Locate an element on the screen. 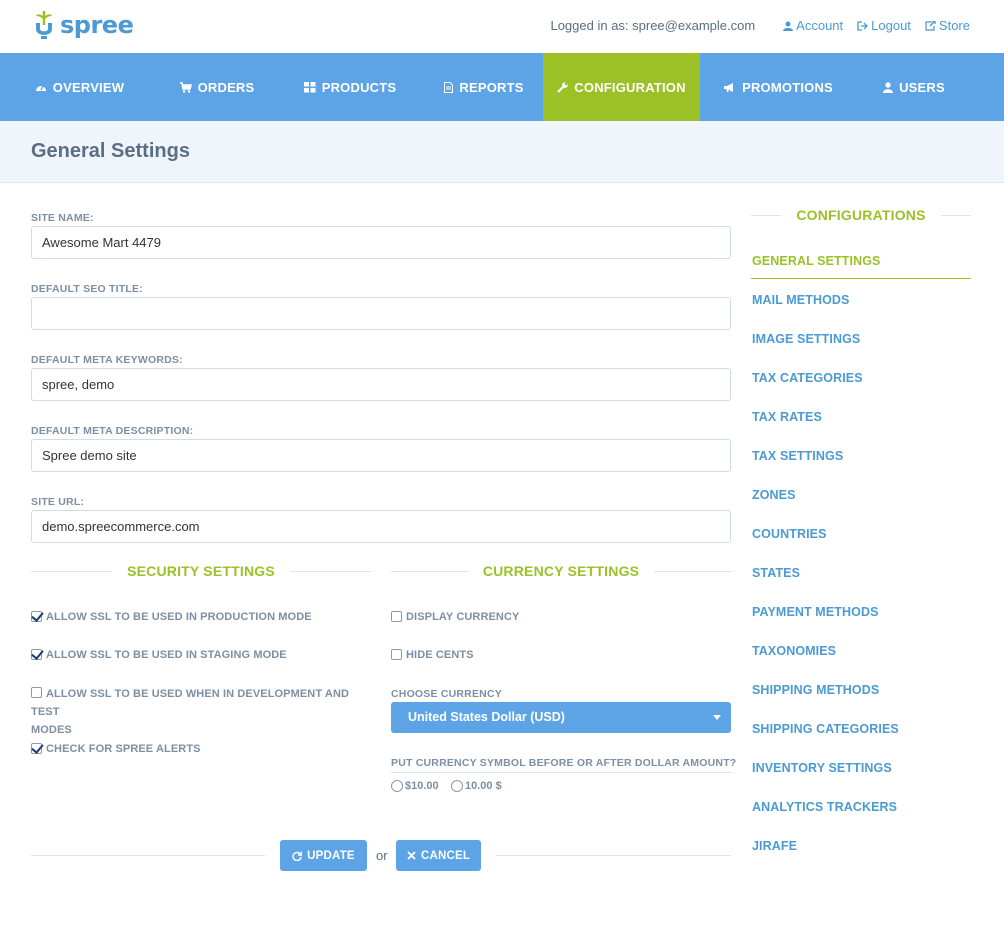 The image size is (1004, 943). logout-label: Logout is located at coordinates (891, 25).